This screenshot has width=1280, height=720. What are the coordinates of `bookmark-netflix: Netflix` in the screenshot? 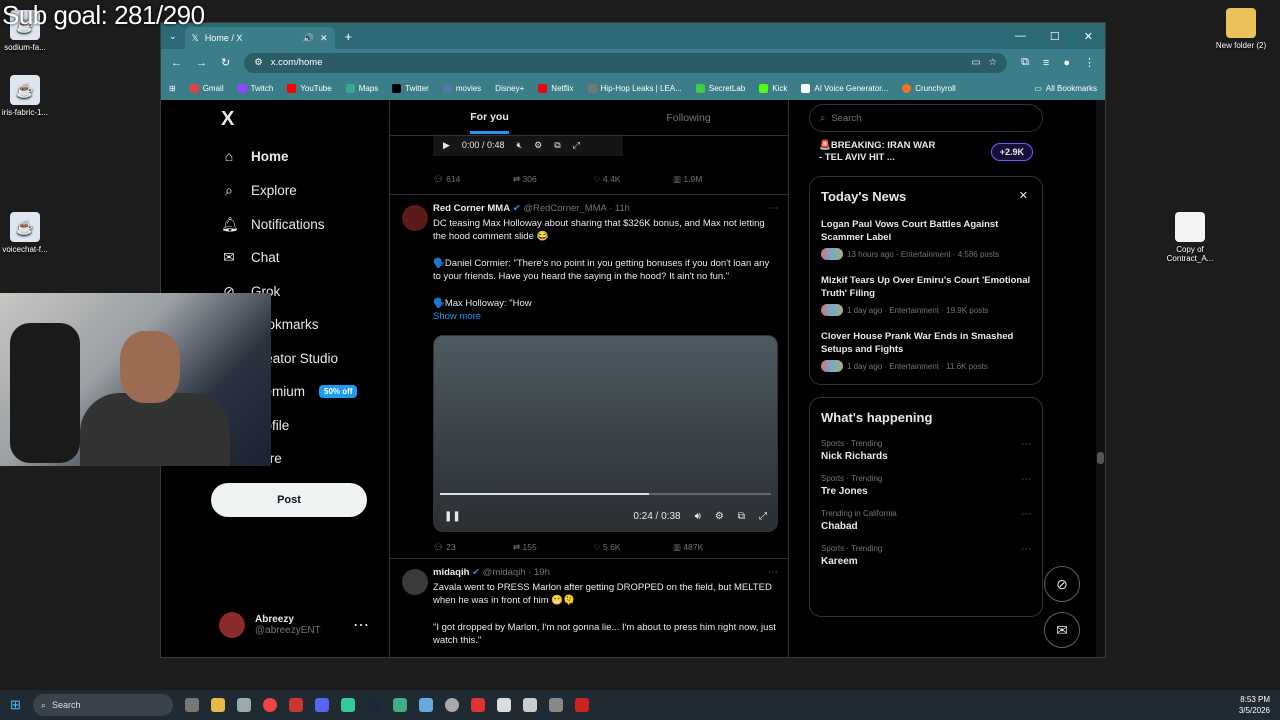 It's located at (556, 88).